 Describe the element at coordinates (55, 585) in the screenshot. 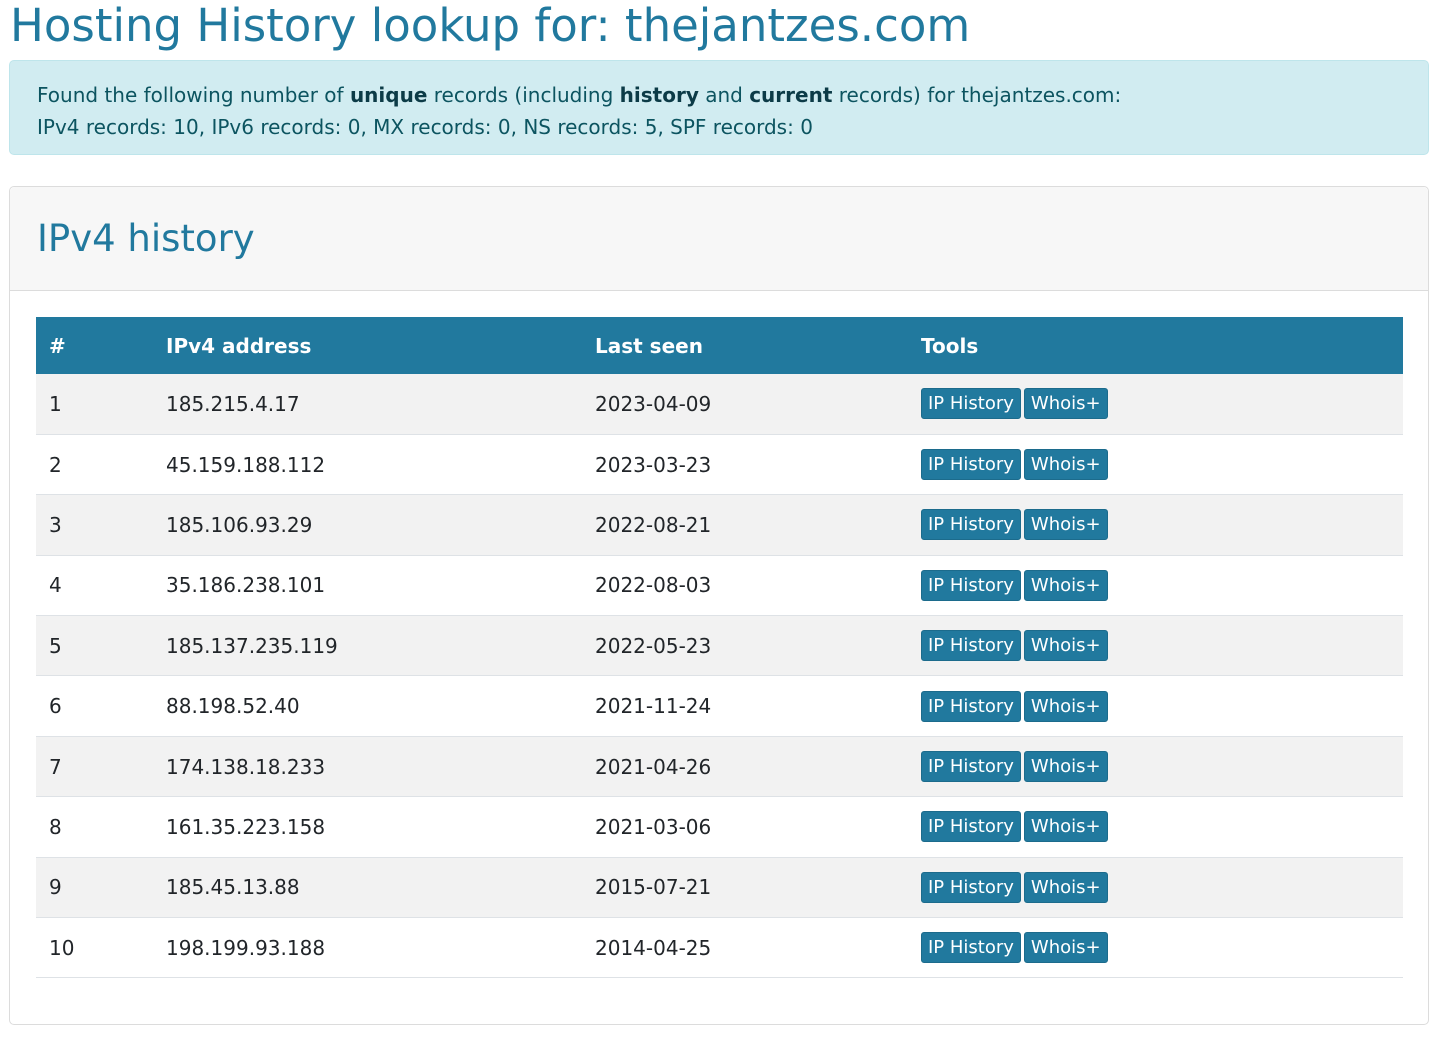

I see `row-number: 4` at that location.